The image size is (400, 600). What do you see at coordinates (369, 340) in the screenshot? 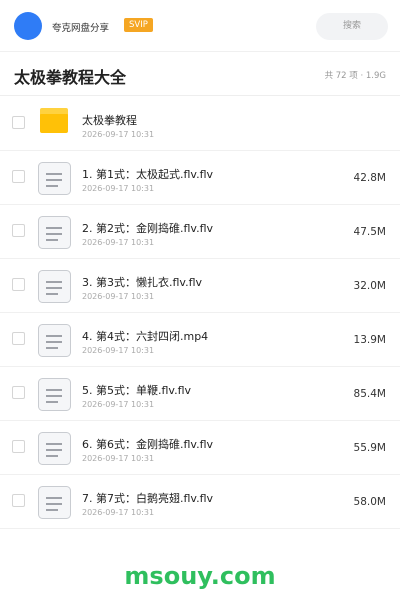
I see `item-size: 13.9M` at bounding box center [369, 340].